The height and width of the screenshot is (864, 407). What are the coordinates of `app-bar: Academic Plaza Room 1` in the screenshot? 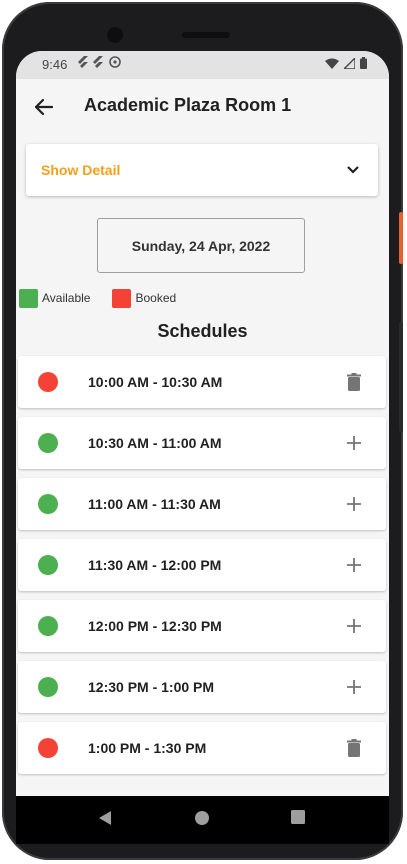 It's located at (202, 107).